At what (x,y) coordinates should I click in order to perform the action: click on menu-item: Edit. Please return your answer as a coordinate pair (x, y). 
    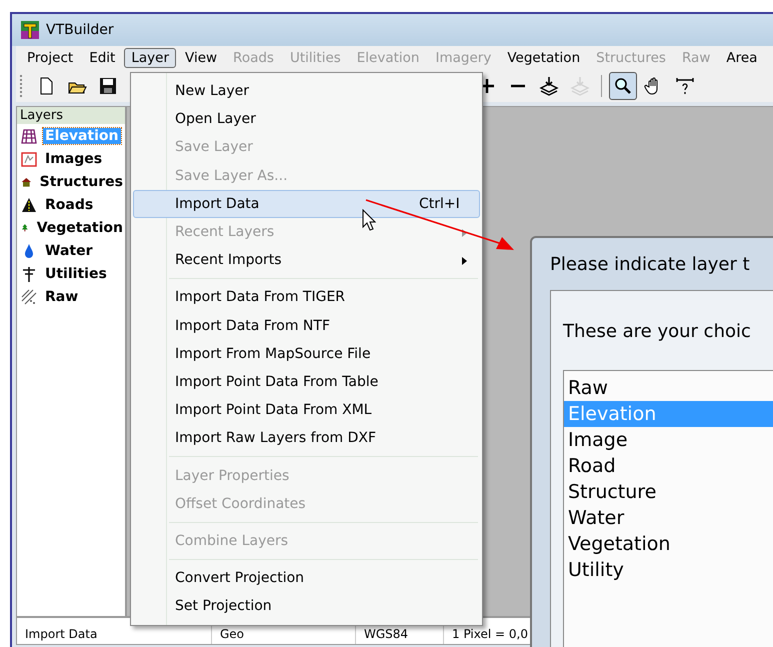
    Looking at the image, I should click on (102, 58).